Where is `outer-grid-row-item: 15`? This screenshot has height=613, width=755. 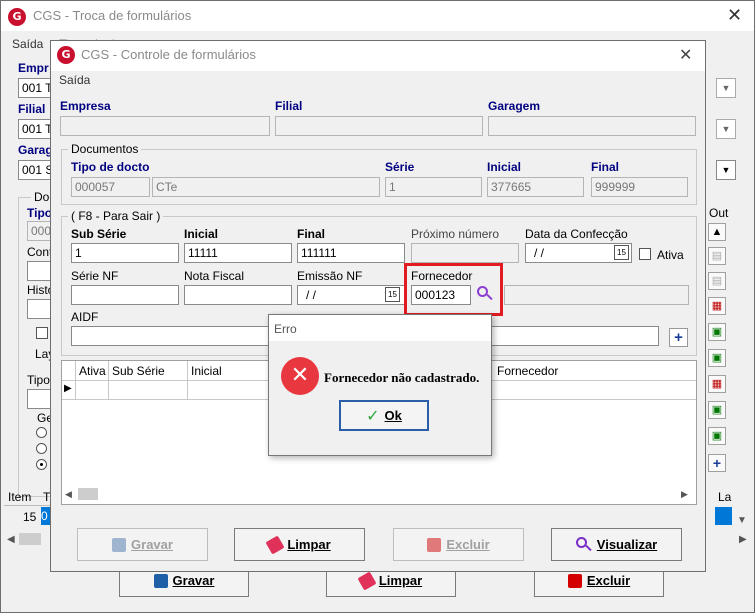
outer-grid-row-item: 15 is located at coordinates (29, 517).